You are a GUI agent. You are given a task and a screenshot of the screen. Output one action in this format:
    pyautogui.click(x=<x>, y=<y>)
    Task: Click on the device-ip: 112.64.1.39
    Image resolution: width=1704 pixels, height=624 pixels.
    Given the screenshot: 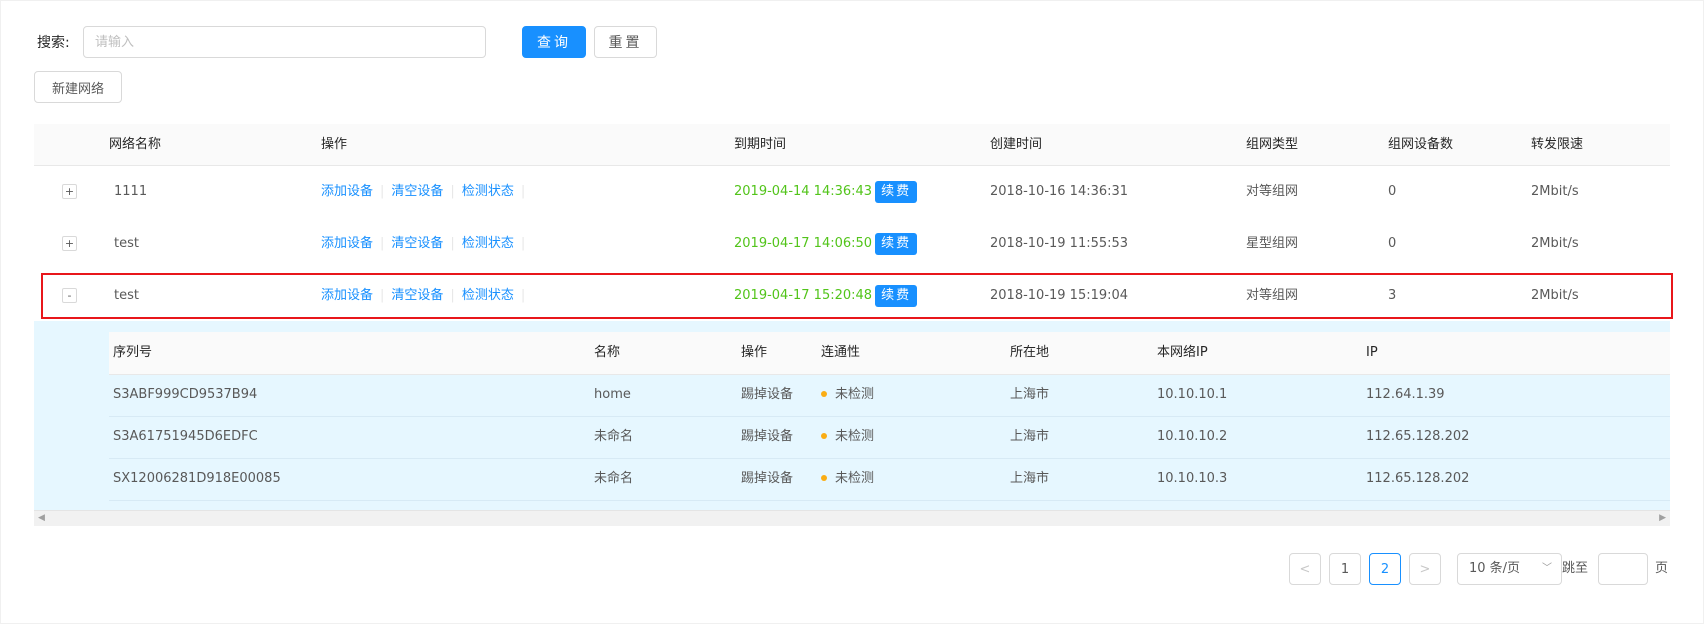 What is the action you would take?
    pyautogui.click(x=1405, y=394)
    